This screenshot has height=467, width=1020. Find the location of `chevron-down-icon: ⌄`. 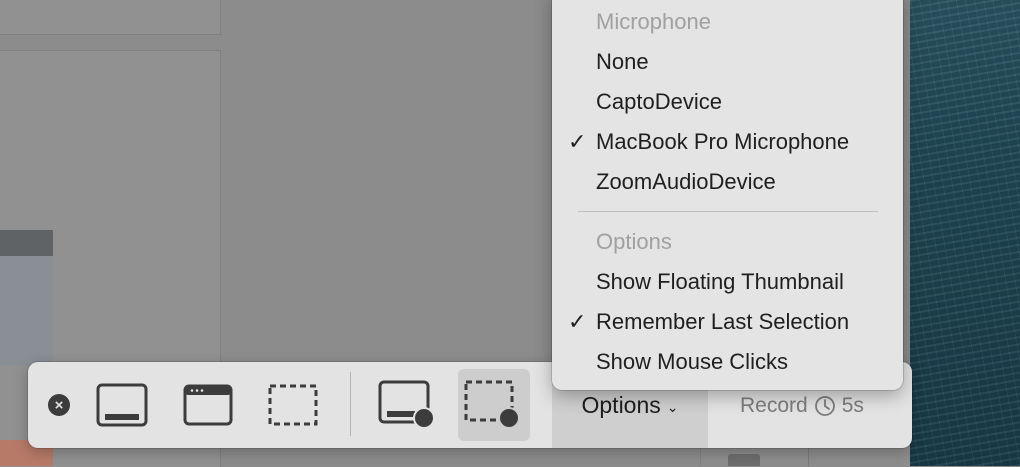

chevron-down-icon: ⌄ is located at coordinates (672, 406).